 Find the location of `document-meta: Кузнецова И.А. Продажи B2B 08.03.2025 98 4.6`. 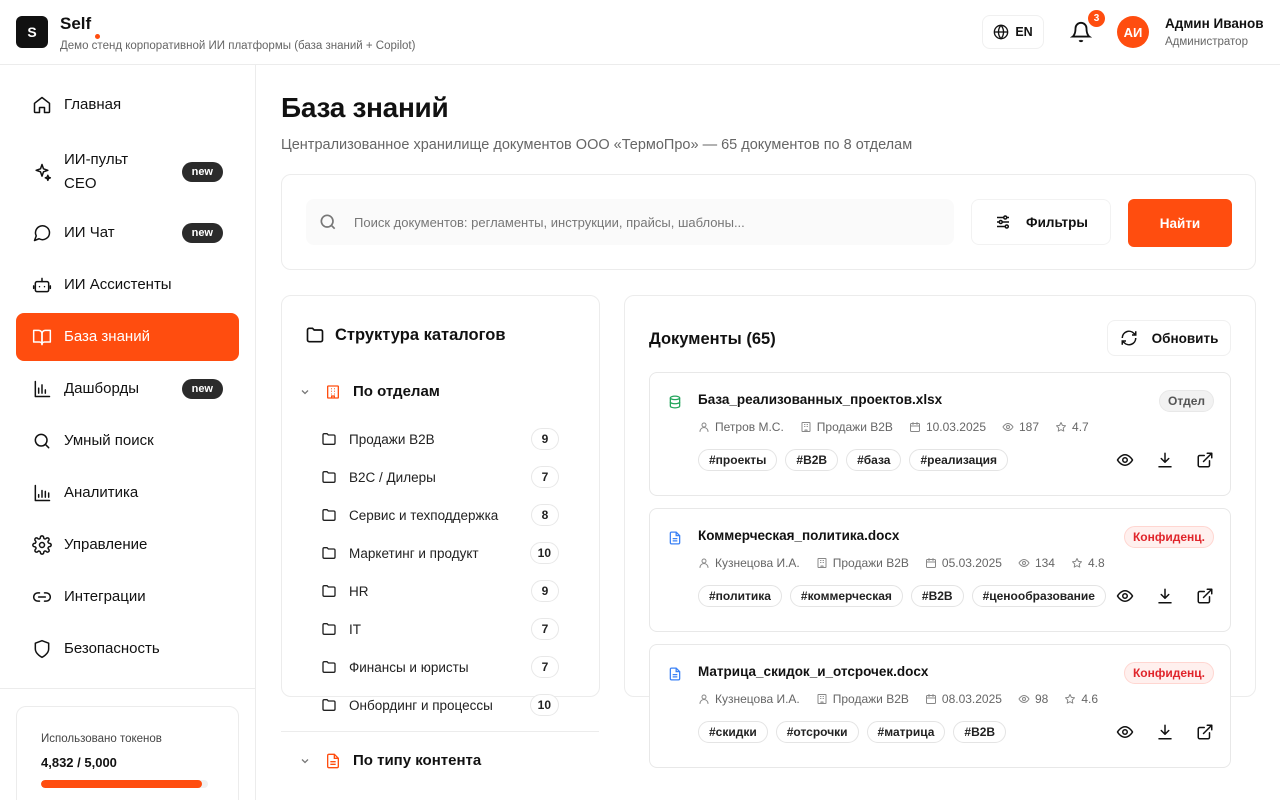

document-meta: Кузнецова И.А. Продажи B2B 08.03.2025 98 4.6 is located at coordinates (906, 699).